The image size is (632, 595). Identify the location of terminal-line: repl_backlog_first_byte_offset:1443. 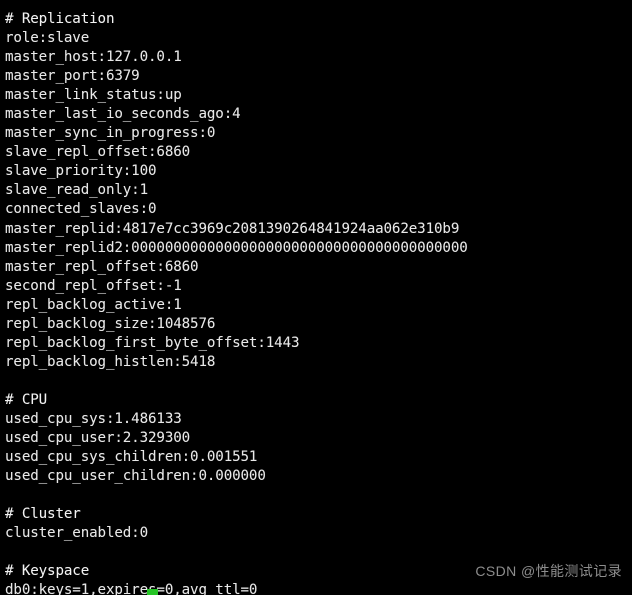
(152, 342).